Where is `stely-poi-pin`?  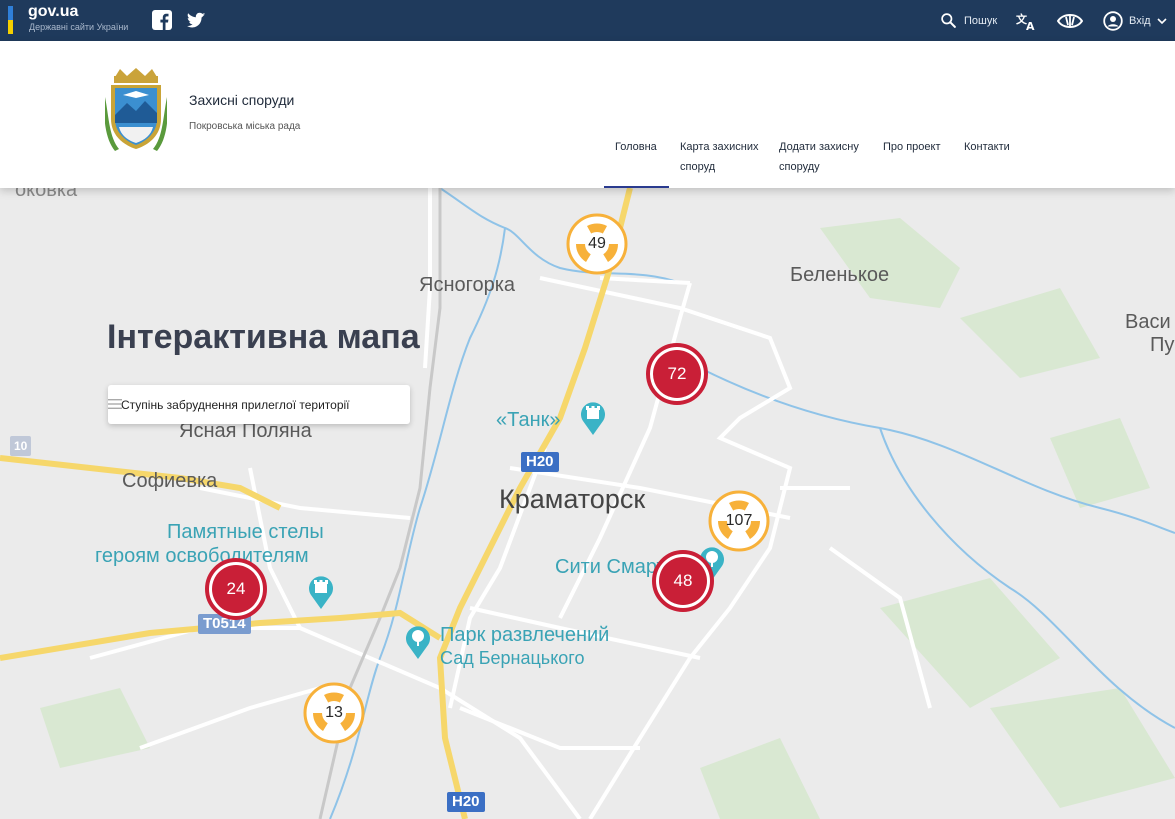 stely-poi-pin is located at coordinates (321, 592).